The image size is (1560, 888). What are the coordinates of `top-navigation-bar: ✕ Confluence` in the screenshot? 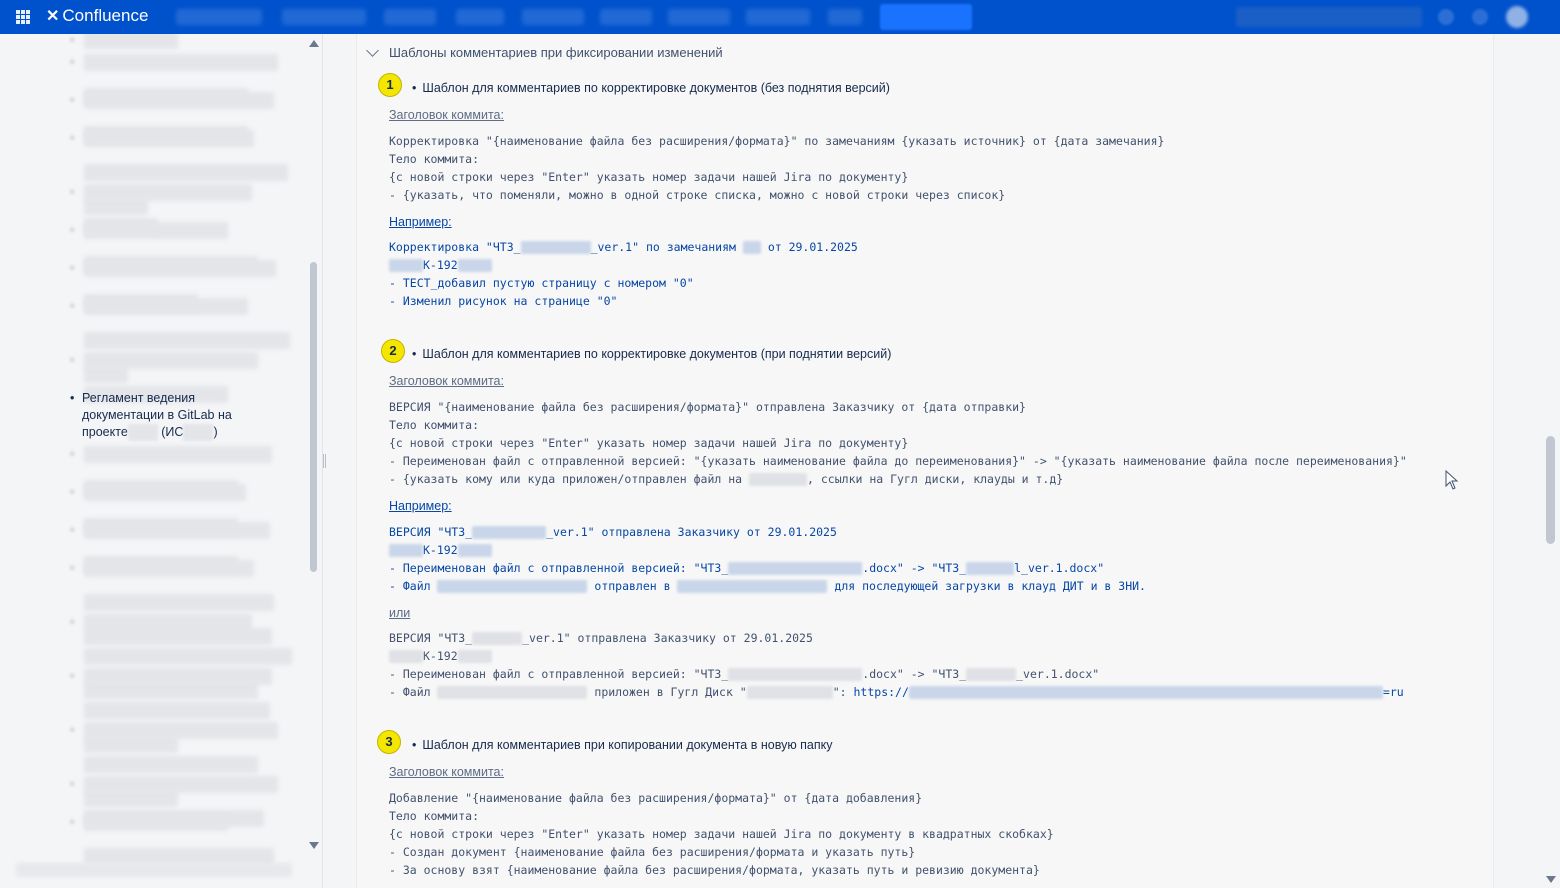 It's located at (780, 17).